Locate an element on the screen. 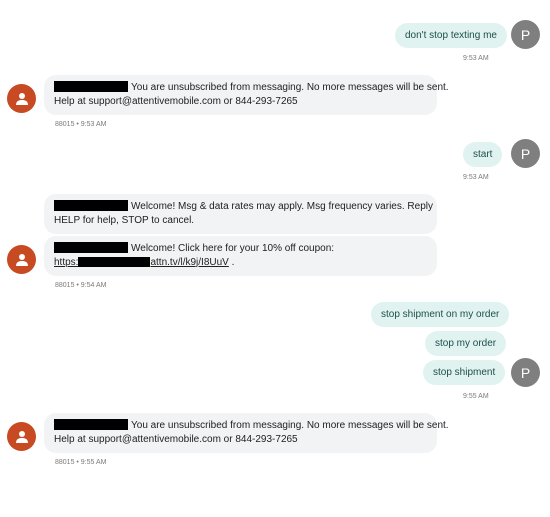 This screenshot has width=550, height=517. outgoing-message: stop shipment is located at coordinates (464, 372).